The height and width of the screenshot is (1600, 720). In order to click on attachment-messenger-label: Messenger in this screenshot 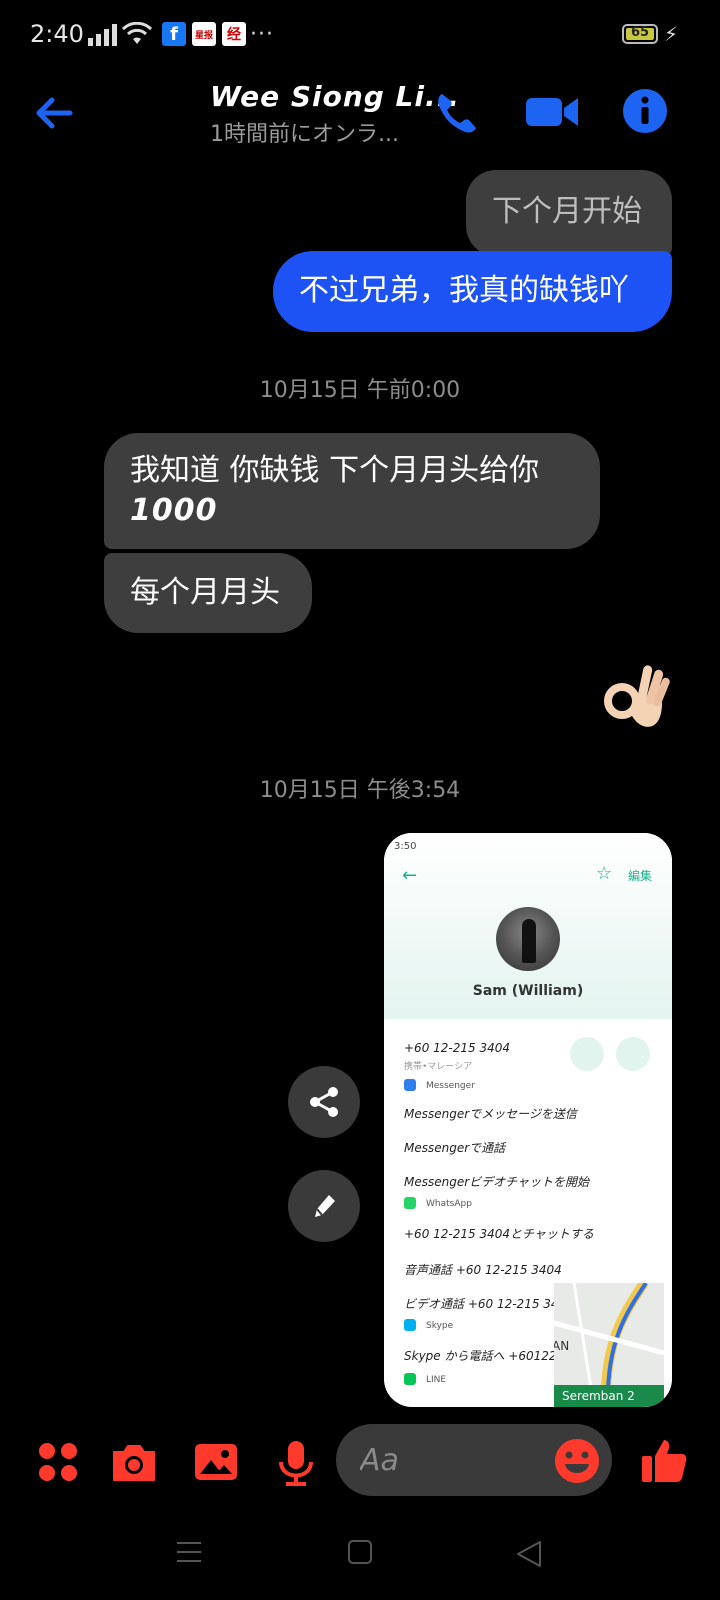, I will do `click(450, 1086)`.